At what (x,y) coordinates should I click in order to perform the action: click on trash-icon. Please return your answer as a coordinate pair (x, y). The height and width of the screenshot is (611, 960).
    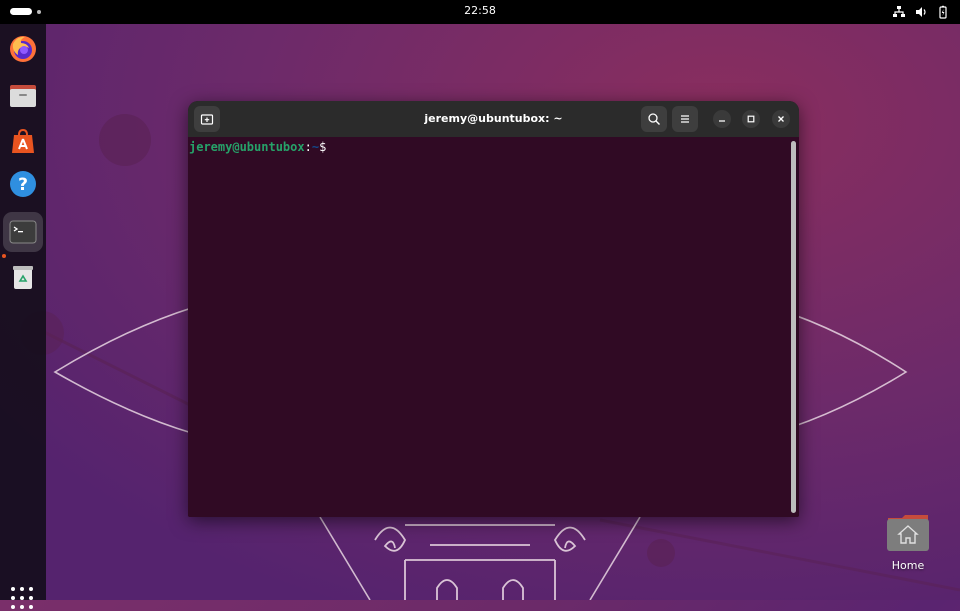
    Looking at the image, I should click on (23, 277).